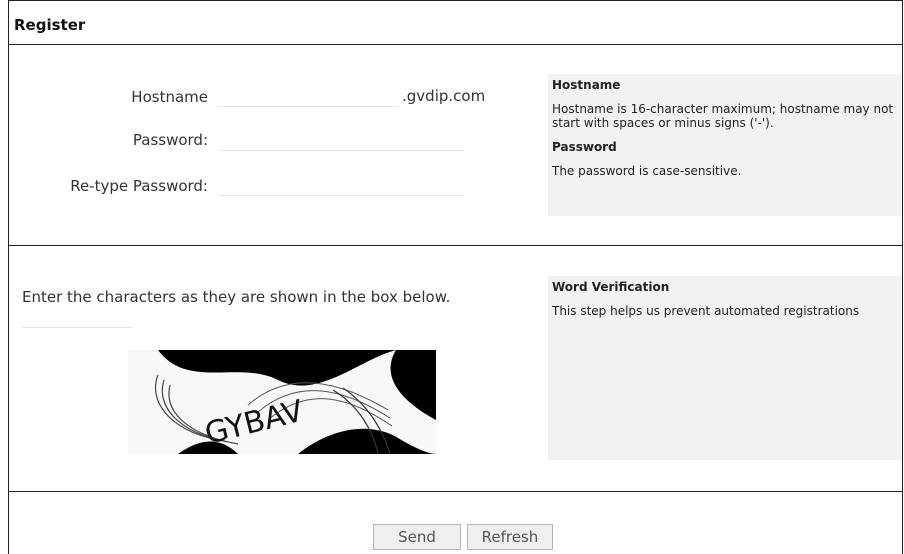  I want to click on page-title: Register, so click(50, 25).